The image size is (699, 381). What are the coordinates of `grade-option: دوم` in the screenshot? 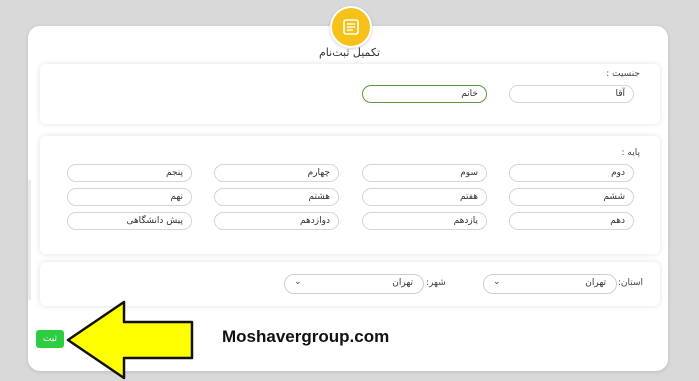 It's located at (571, 173).